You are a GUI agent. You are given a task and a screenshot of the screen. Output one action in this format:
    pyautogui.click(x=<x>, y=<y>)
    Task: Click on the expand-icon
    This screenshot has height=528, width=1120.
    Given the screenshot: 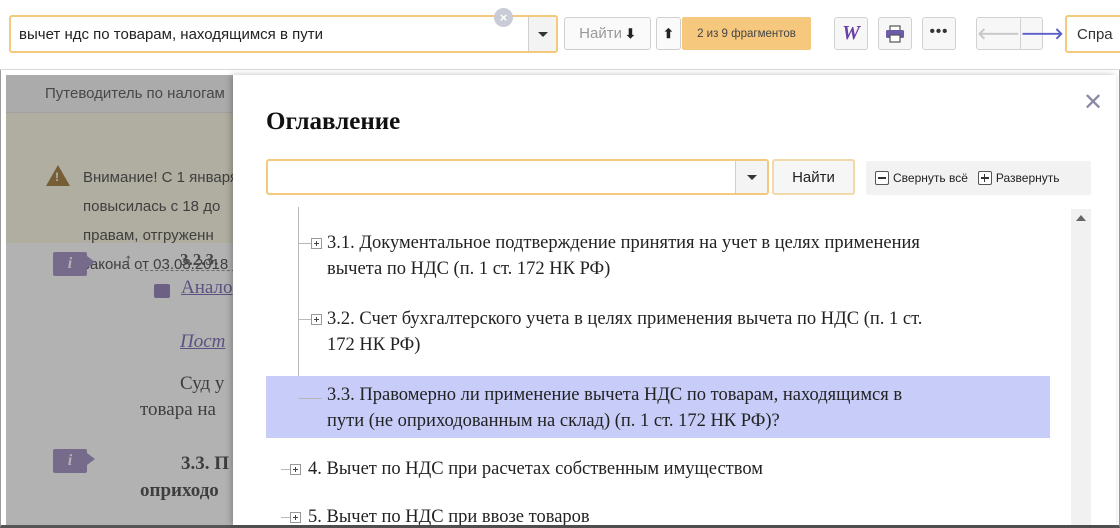 What is the action you would take?
    pyautogui.click(x=984, y=178)
    